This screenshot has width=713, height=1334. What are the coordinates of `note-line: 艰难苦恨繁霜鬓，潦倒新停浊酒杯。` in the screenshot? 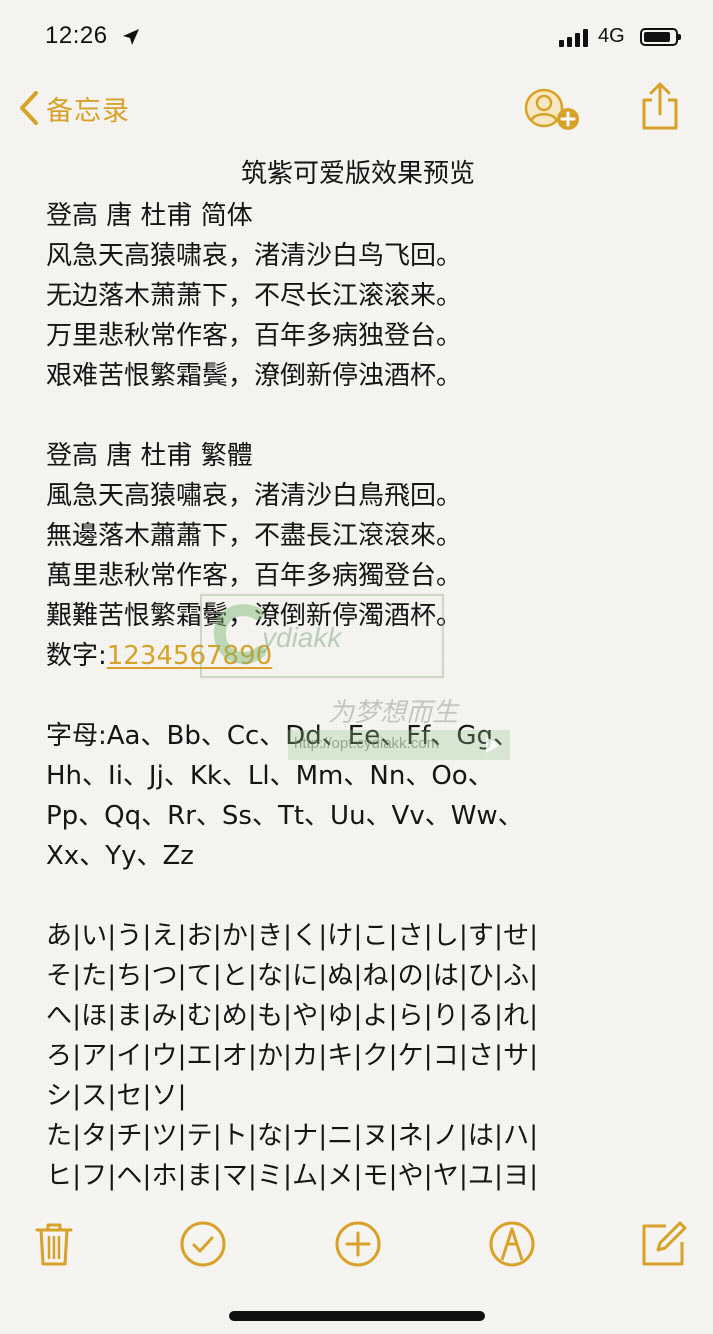 It's located at (254, 376).